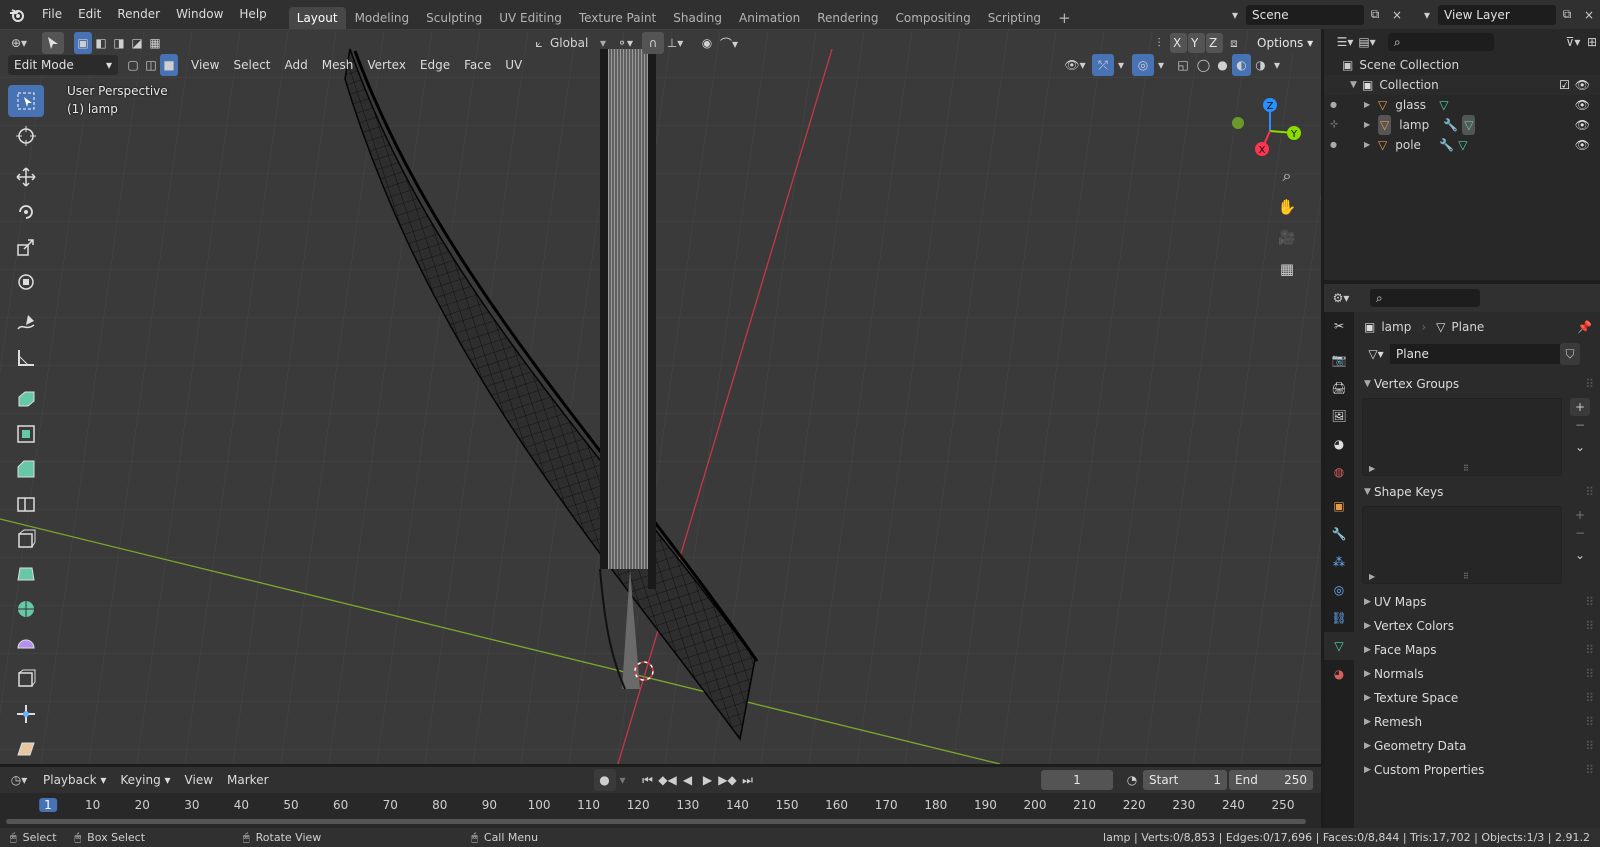 The image size is (1600, 847). I want to click on menu-edit: Edit, so click(89, 14).